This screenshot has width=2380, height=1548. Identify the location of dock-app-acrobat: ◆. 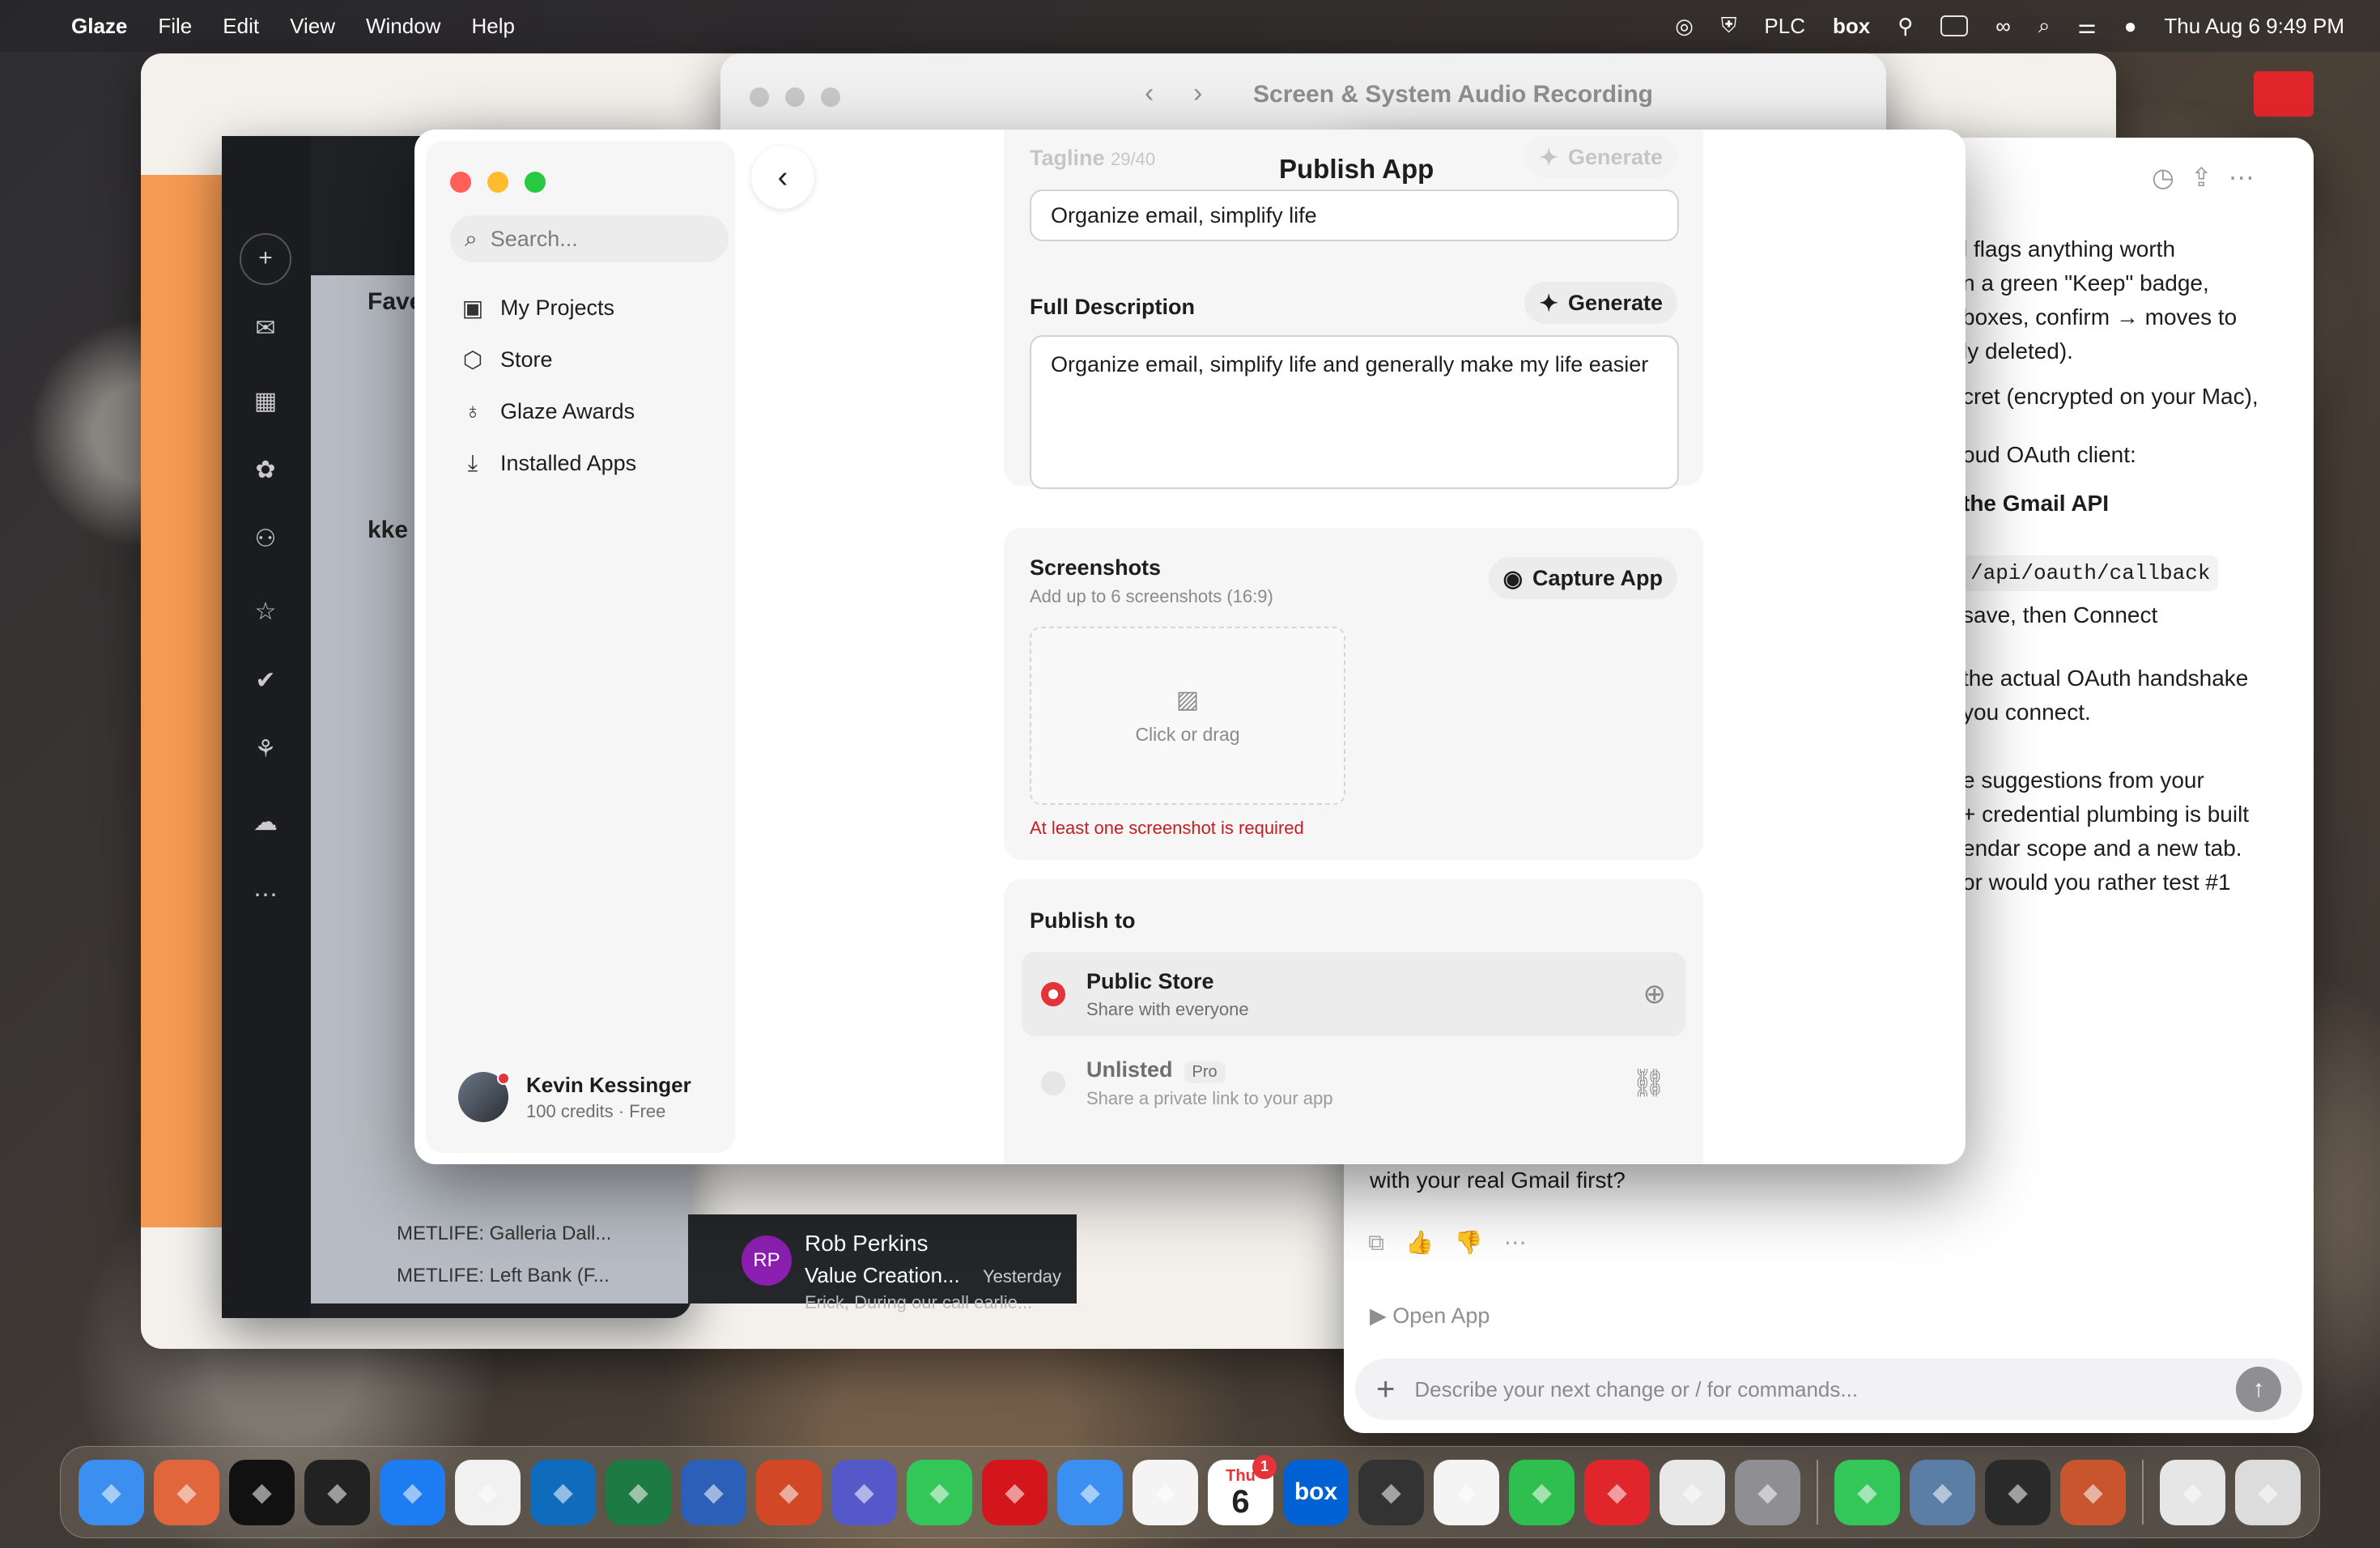
(1015, 1492).